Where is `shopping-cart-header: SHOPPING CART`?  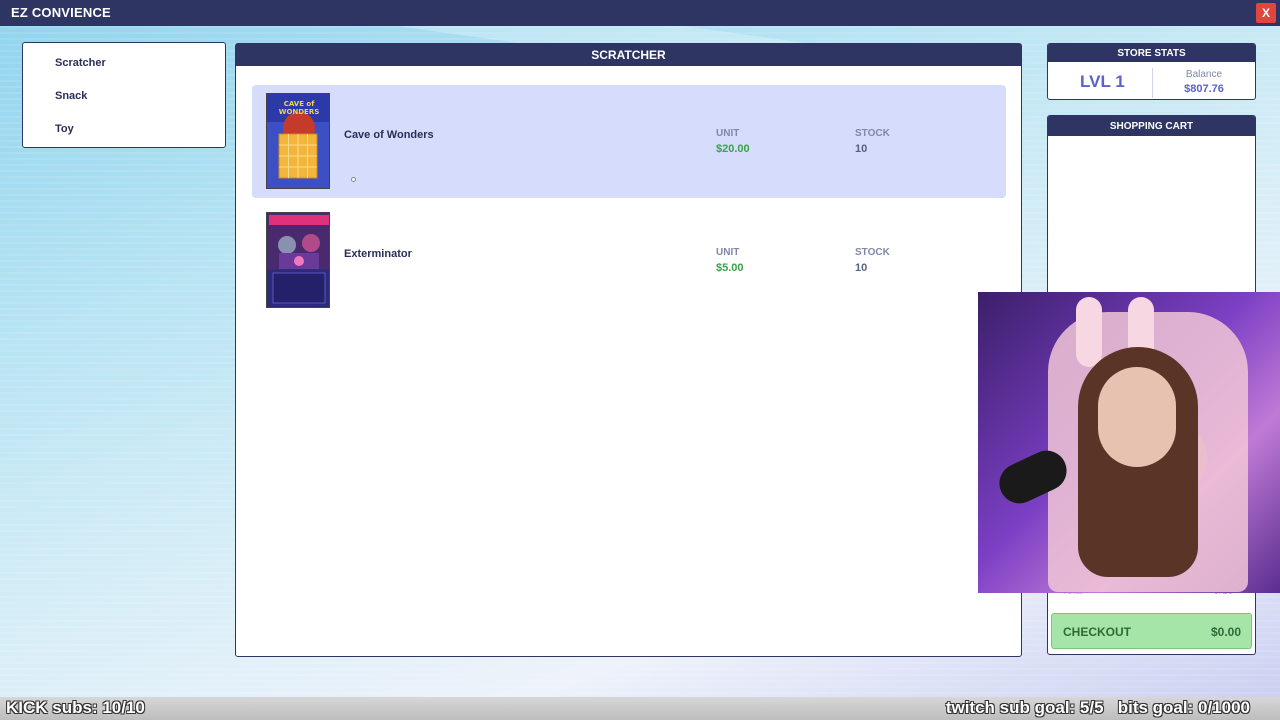
shopping-cart-header: SHOPPING CART is located at coordinates (1151, 126).